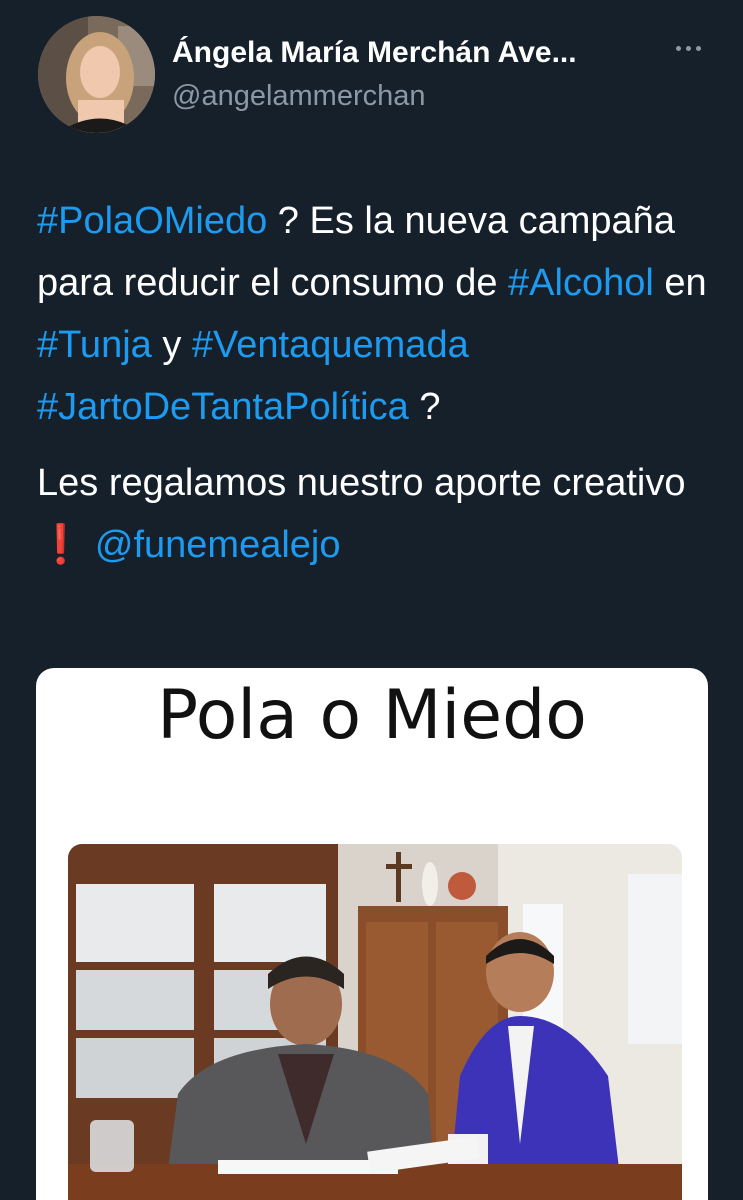 This screenshot has width=743, height=1200. What do you see at coordinates (218, 545) in the screenshot?
I see `mention-link: @funemealejo` at bounding box center [218, 545].